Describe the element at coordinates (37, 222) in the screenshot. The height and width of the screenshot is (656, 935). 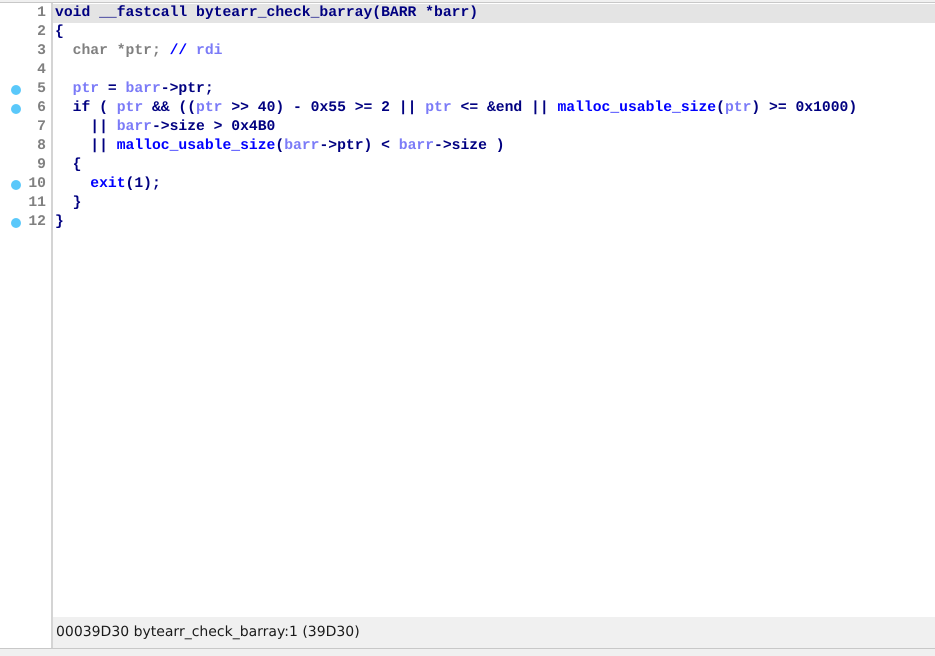
I see `line-number: 12` at that location.